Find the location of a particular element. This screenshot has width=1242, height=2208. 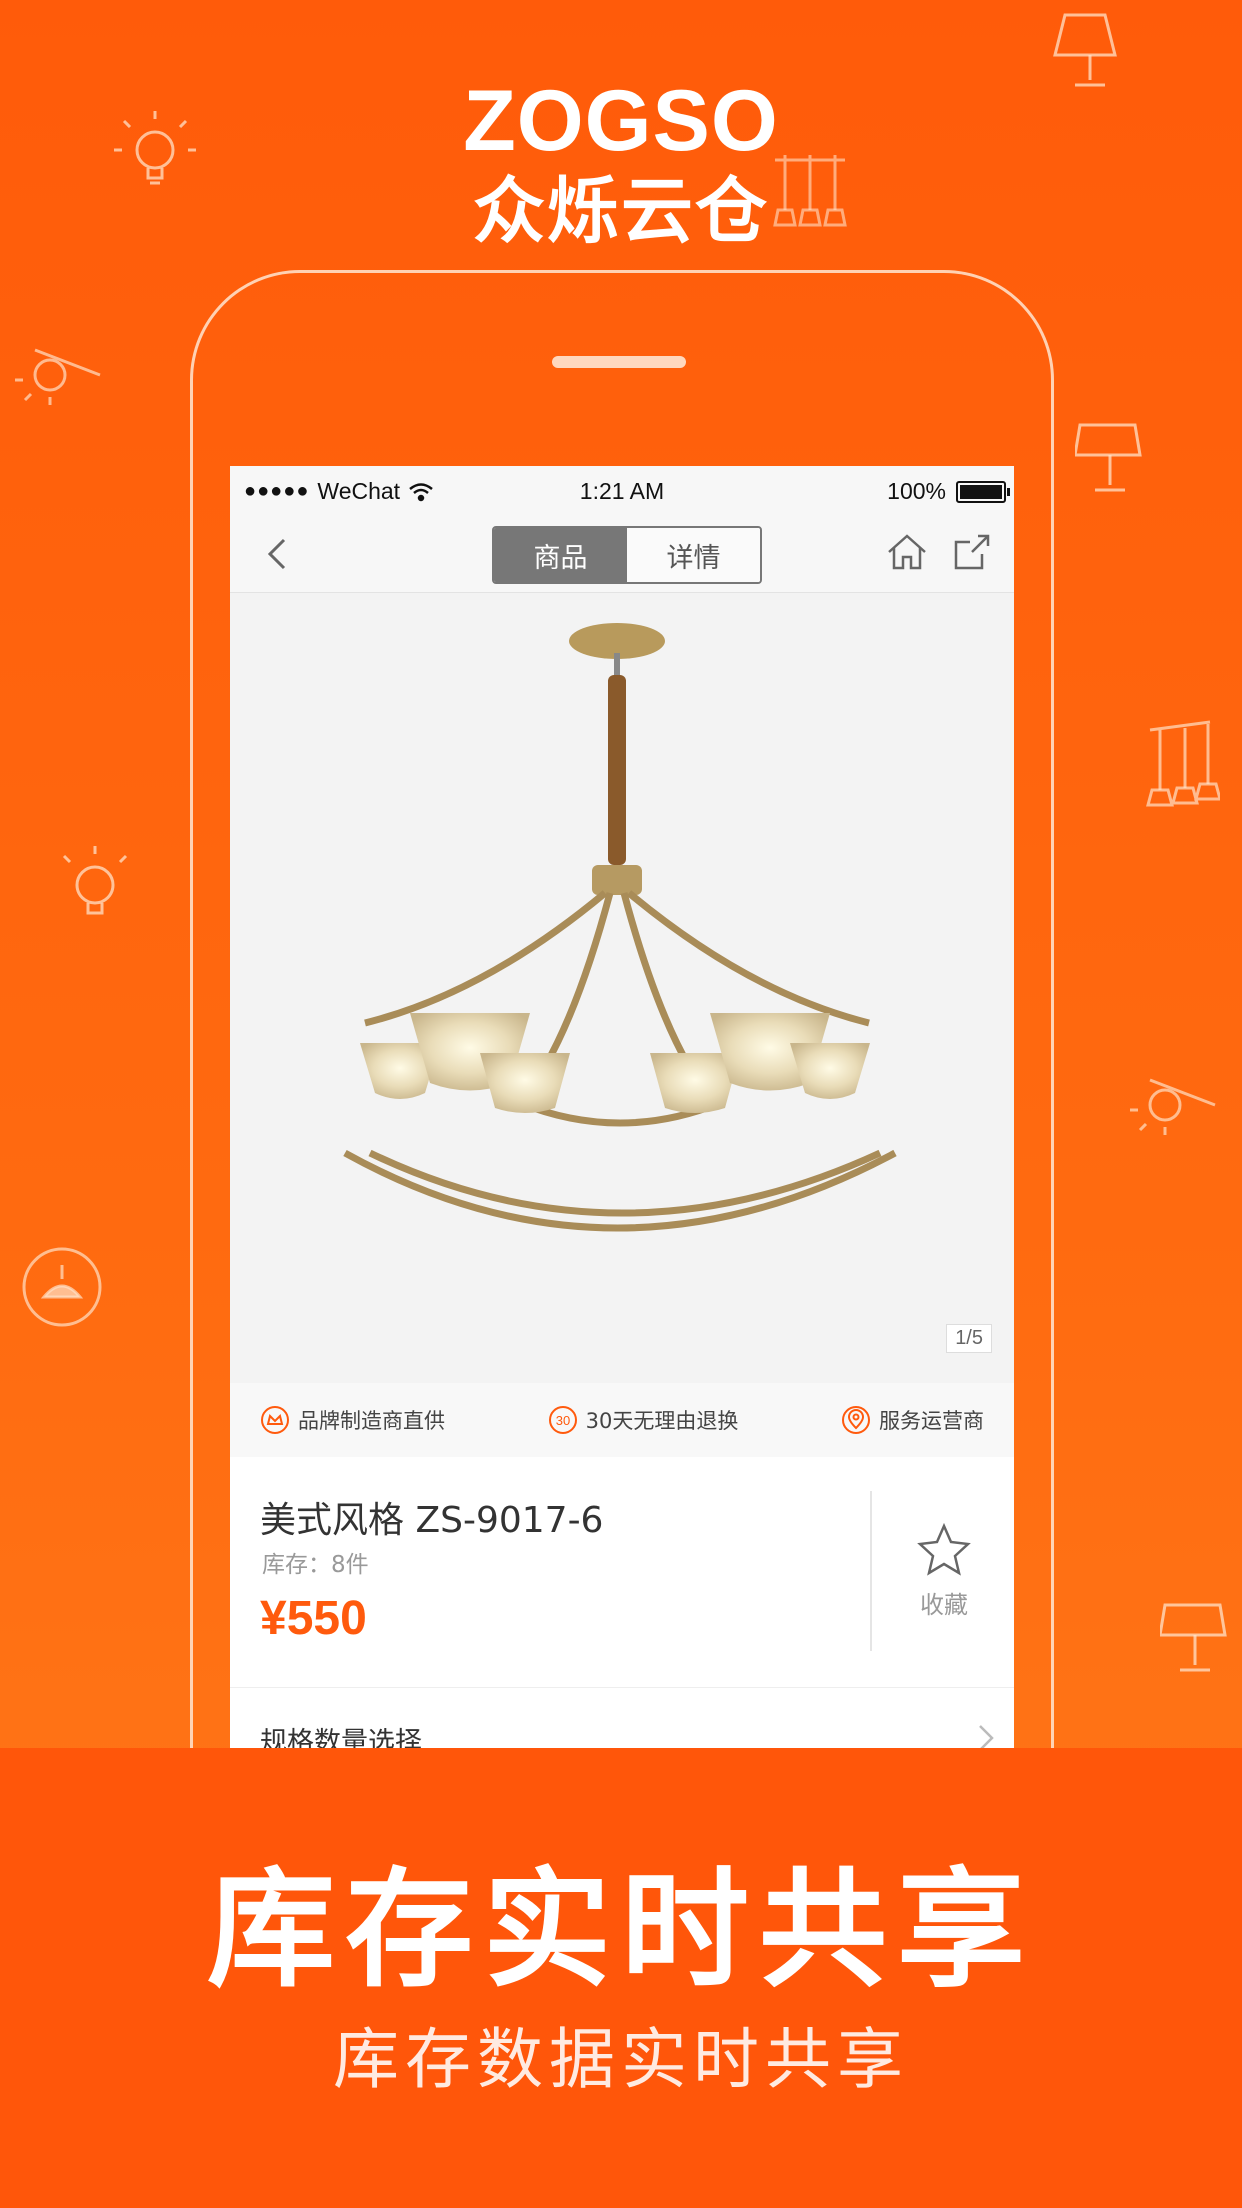

promo-headline: 库存实时共享 is located at coordinates (620, 1930).